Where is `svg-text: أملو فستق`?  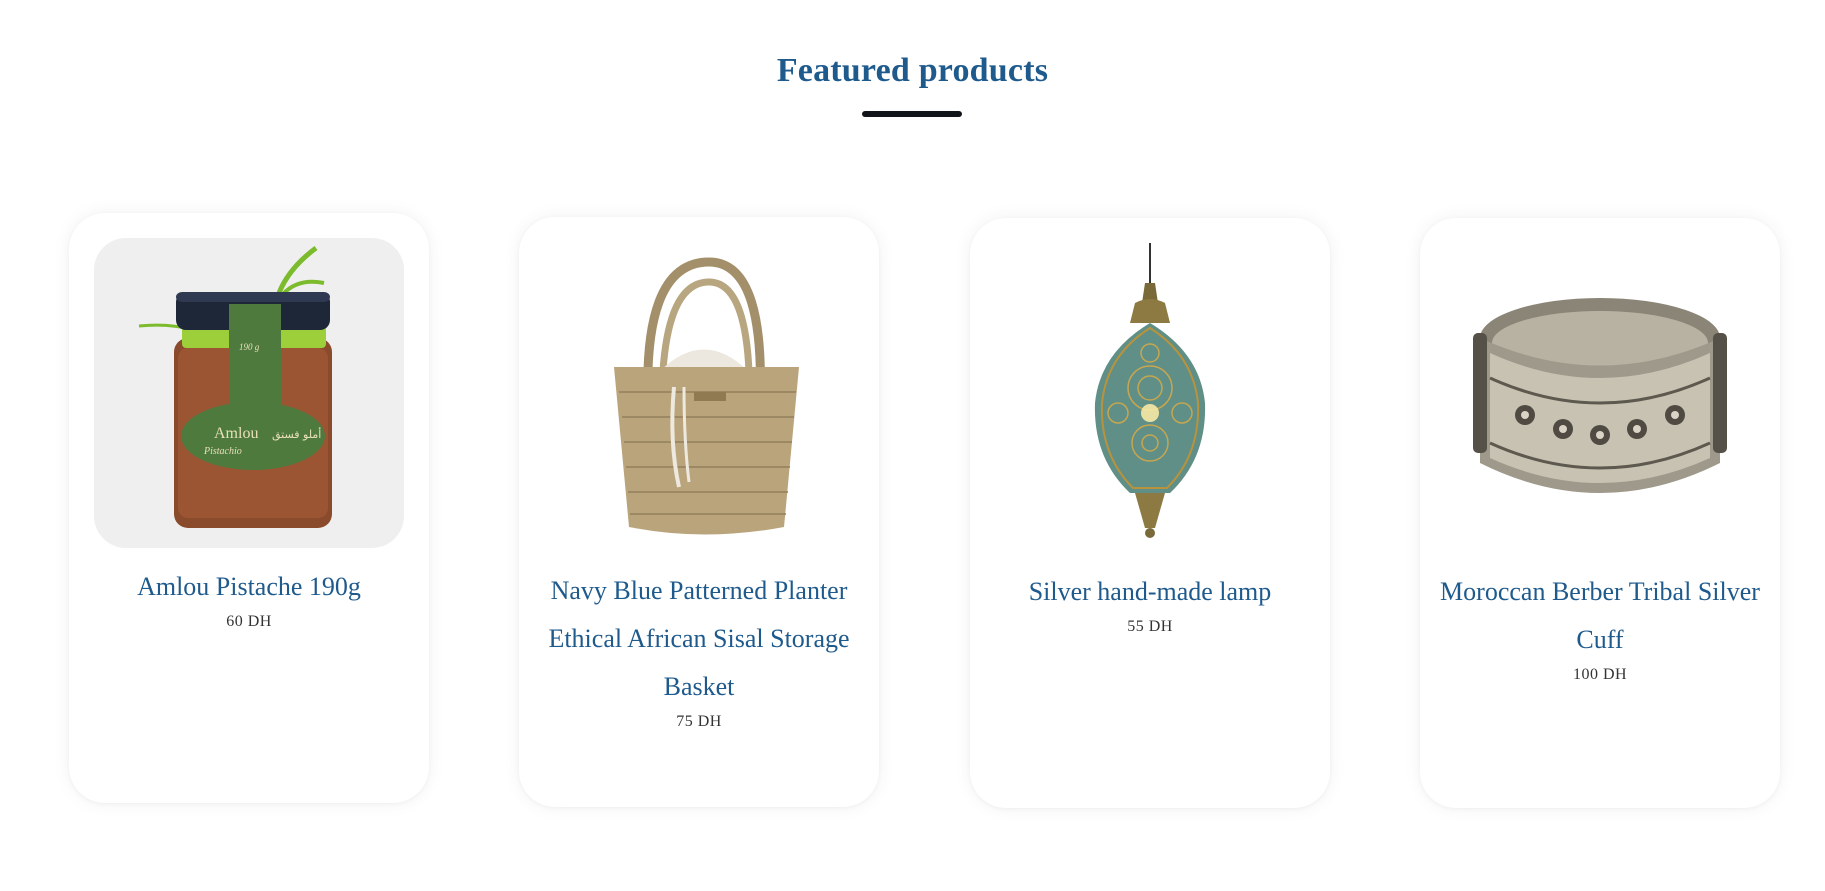 svg-text: أملو فستق is located at coordinates (296, 434).